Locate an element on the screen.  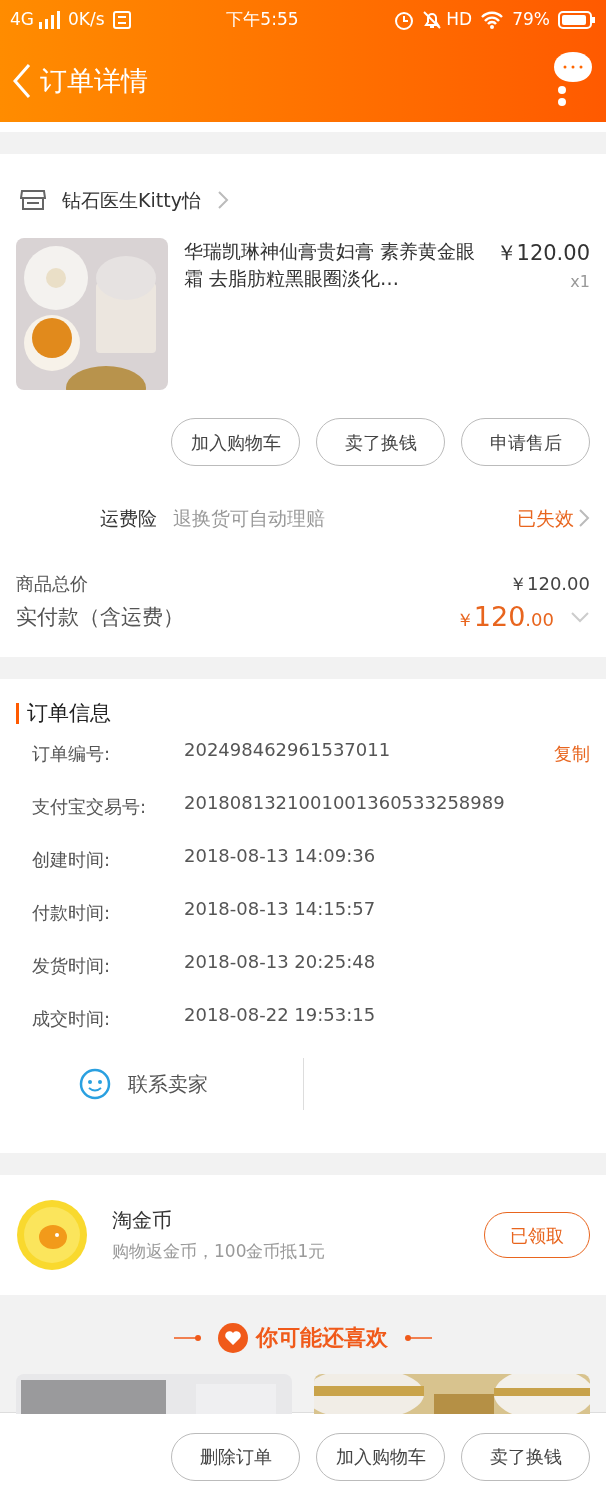
item-quantity: x1 is located at coordinates (579, 281).